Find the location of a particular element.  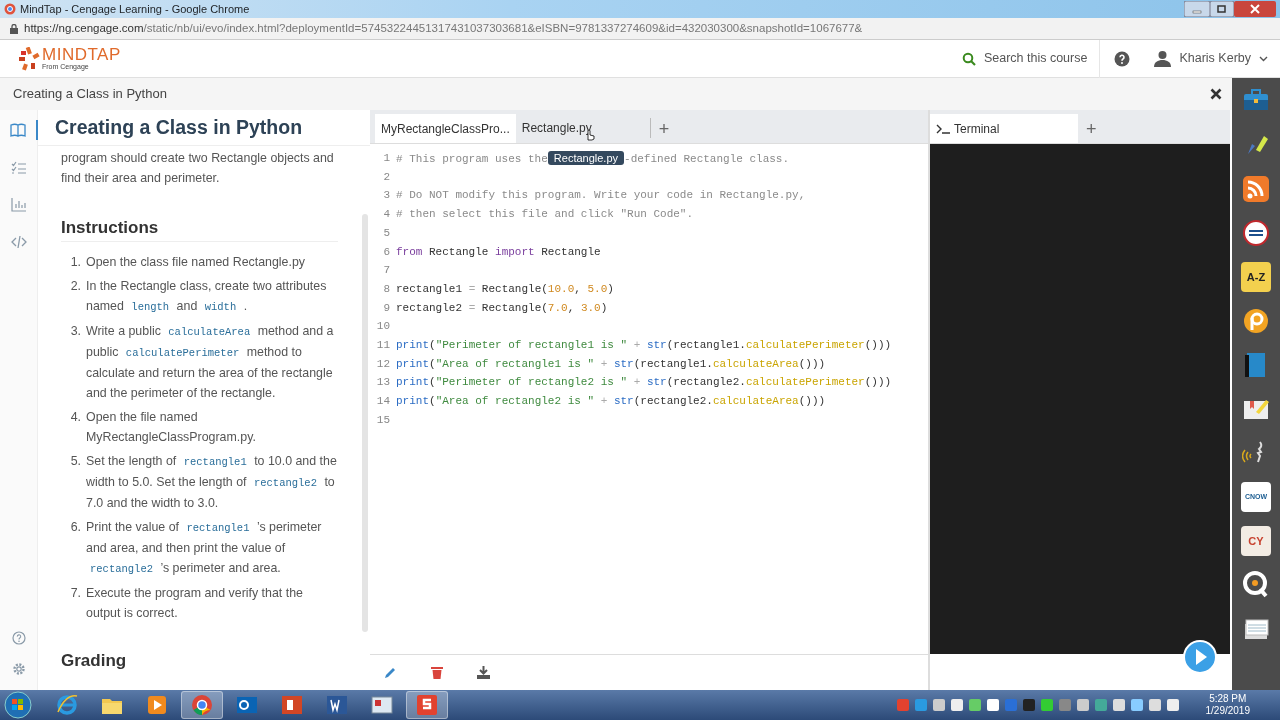

scrollbar is located at coordinates (365, 423).